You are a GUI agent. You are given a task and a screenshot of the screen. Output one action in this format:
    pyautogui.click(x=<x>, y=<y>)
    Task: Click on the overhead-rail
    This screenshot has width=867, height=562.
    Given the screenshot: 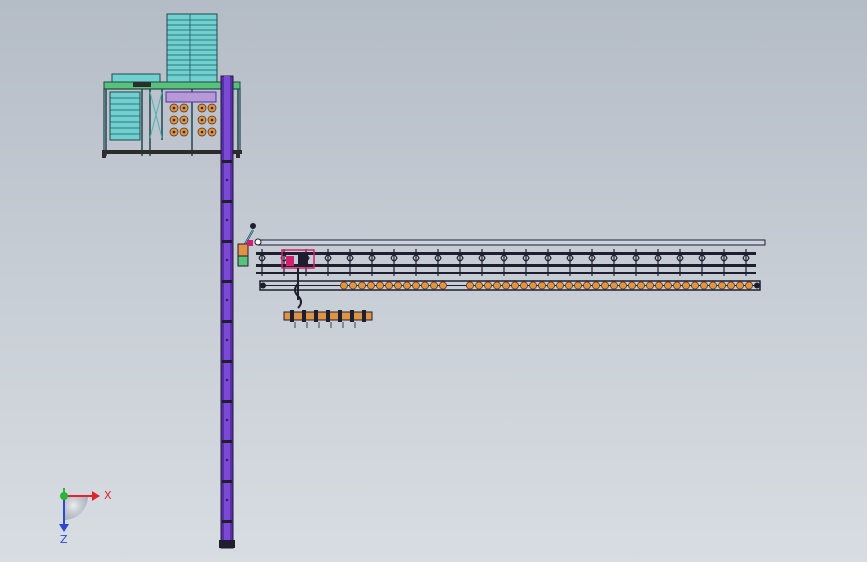 What is the action you would take?
    pyautogui.click(x=510, y=242)
    